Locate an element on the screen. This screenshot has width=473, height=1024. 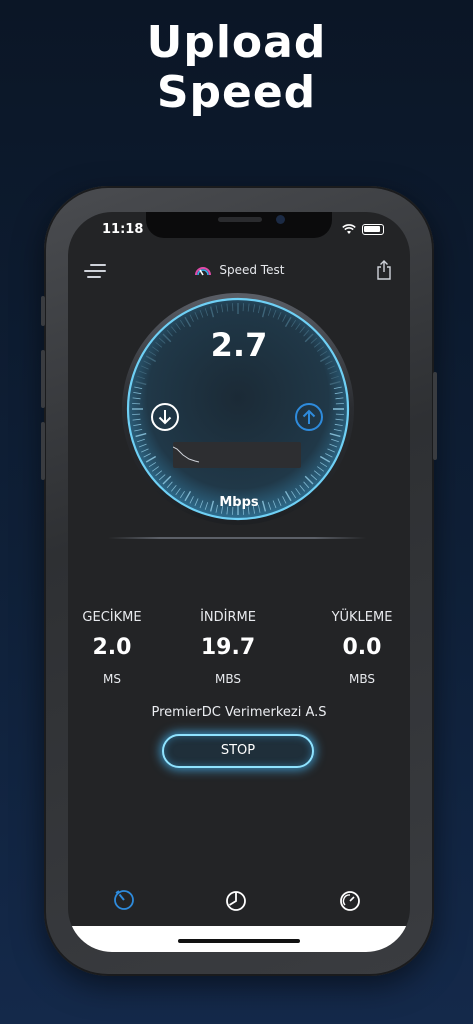
stat-upload: YÜKLEME 0.0 MBS is located at coordinates (358, 648).